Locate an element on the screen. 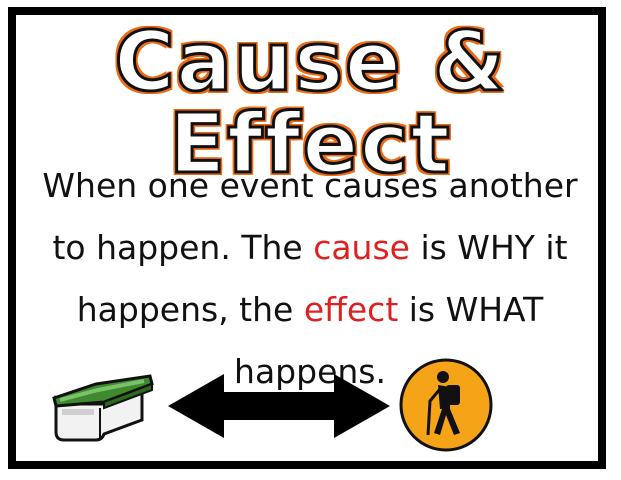  definition-line-2: to happen. The cause is WHY it is located at coordinates (310, 247).